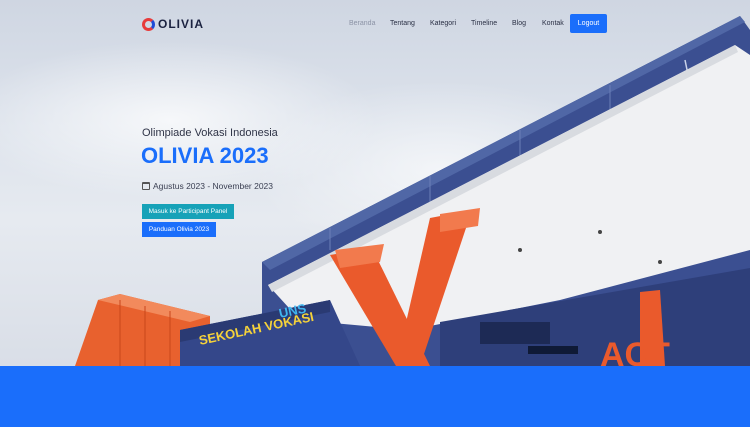  Describe the element at coordinates (205, 155) in the screenshot. I see `hero-title: OLIVIA 2023` at that location.